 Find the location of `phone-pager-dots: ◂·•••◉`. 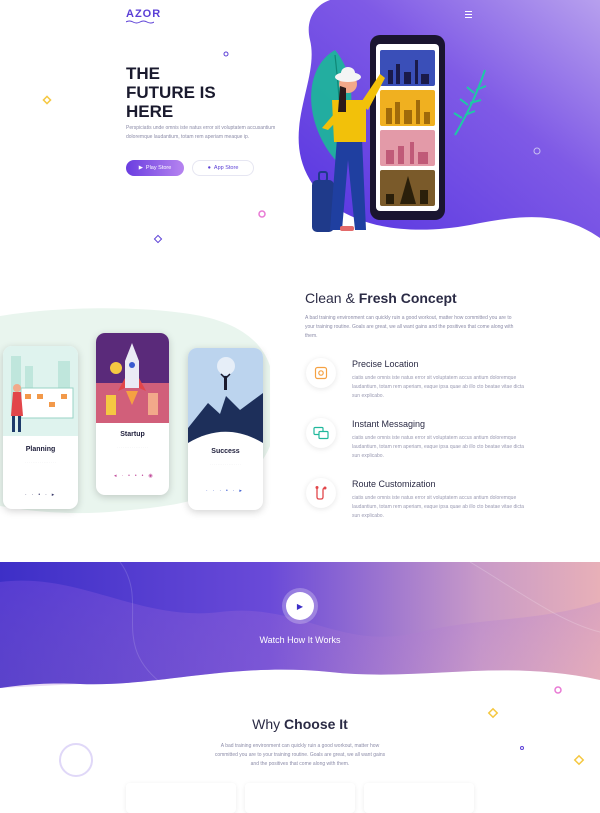

phone-pager-dots: ◂·•••◉ is located at coordinates (136, 476).